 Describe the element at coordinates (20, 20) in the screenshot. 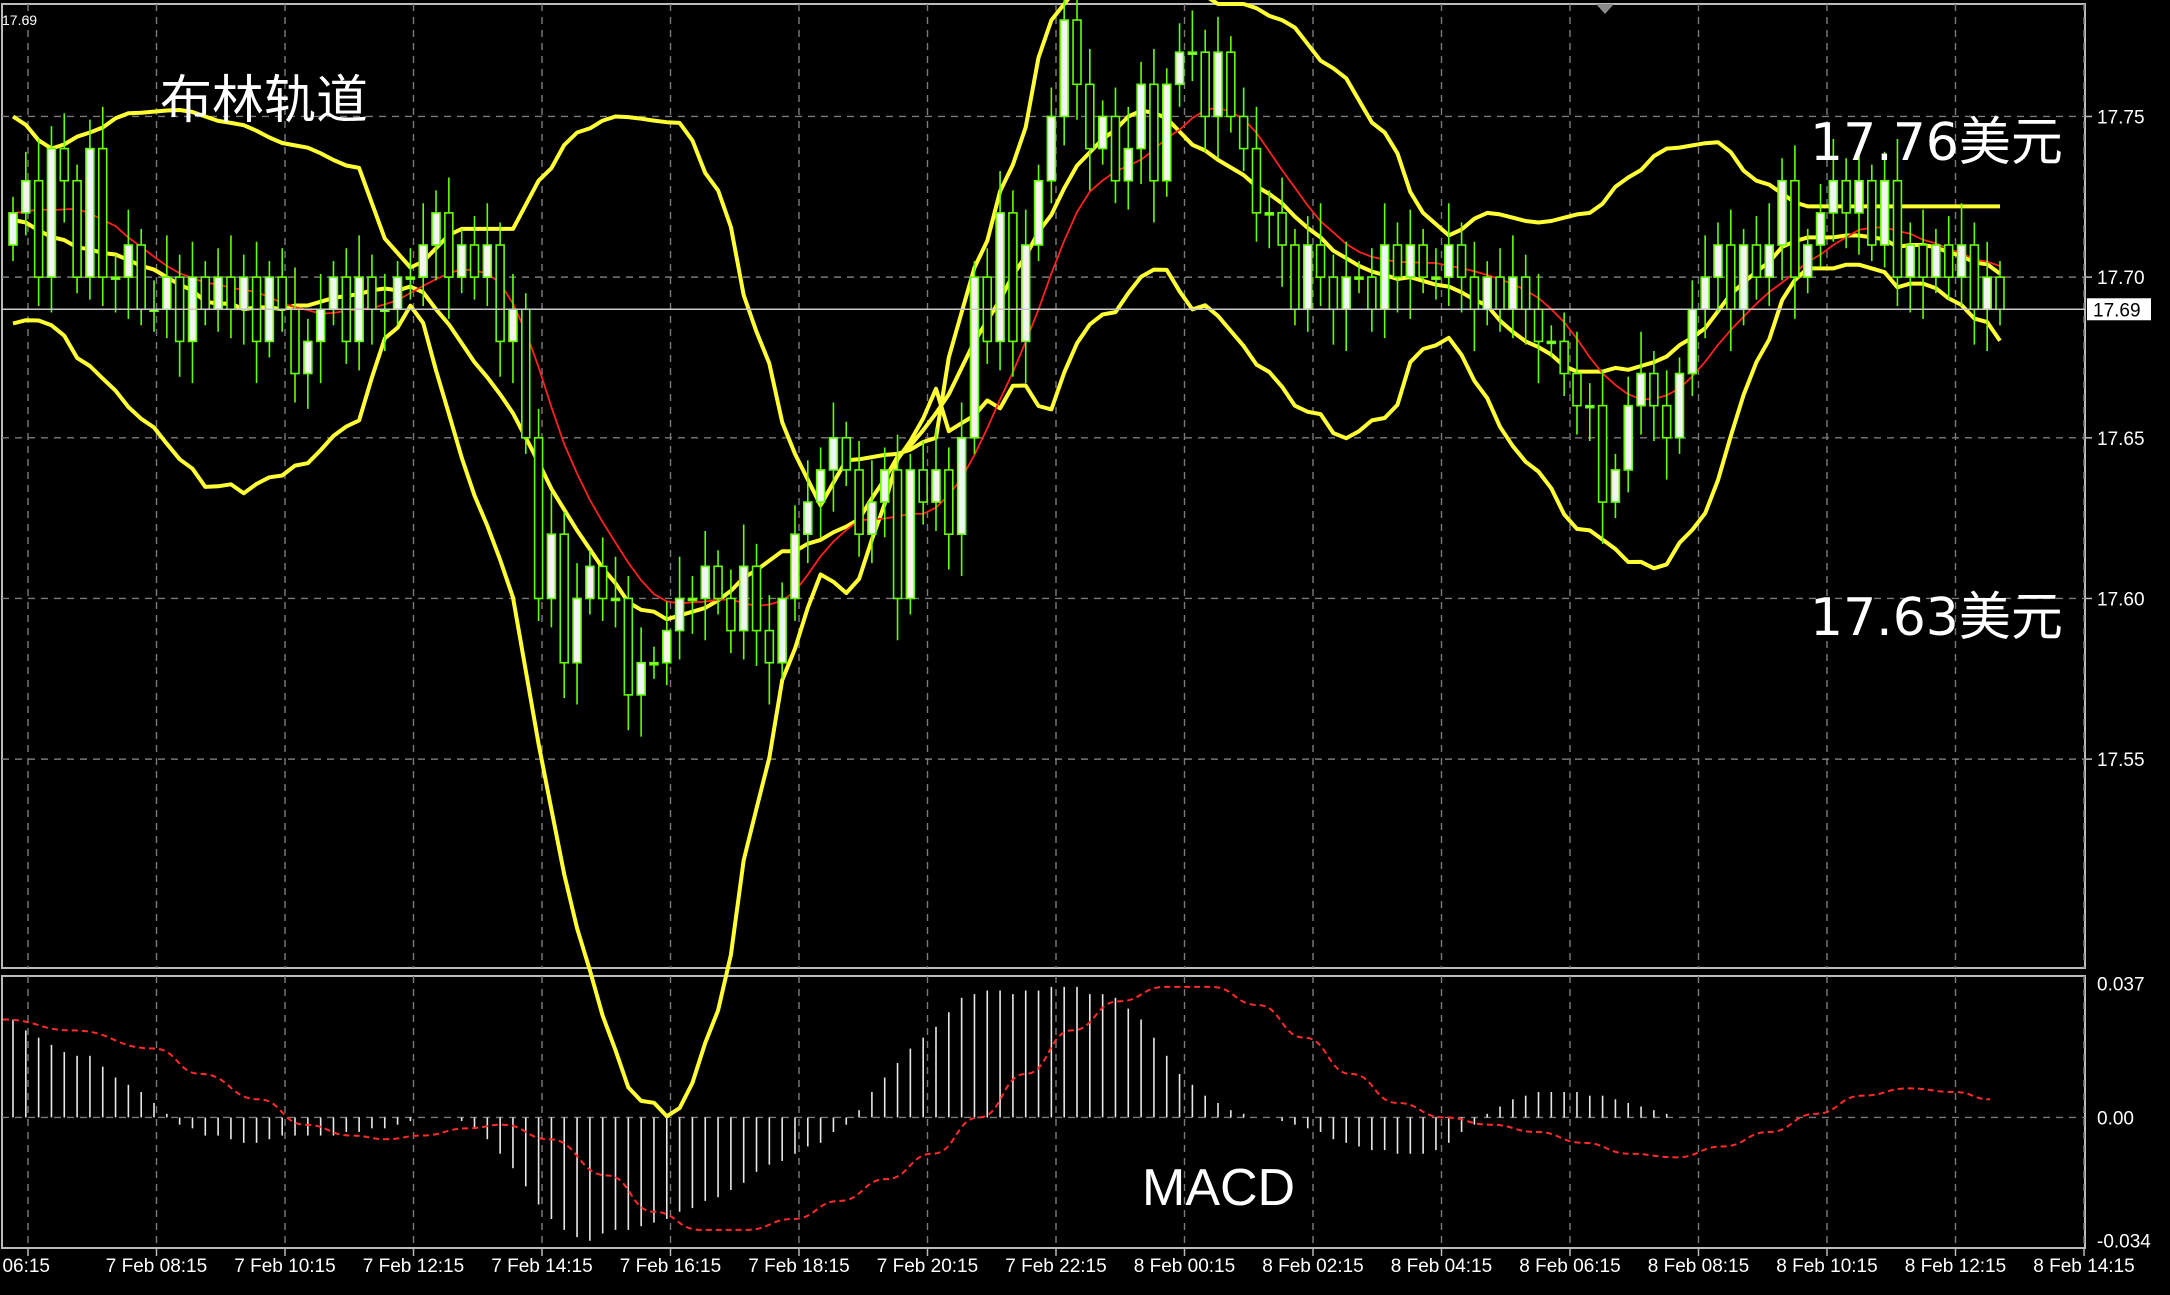

I see `corner-price: 17.69` at that location.